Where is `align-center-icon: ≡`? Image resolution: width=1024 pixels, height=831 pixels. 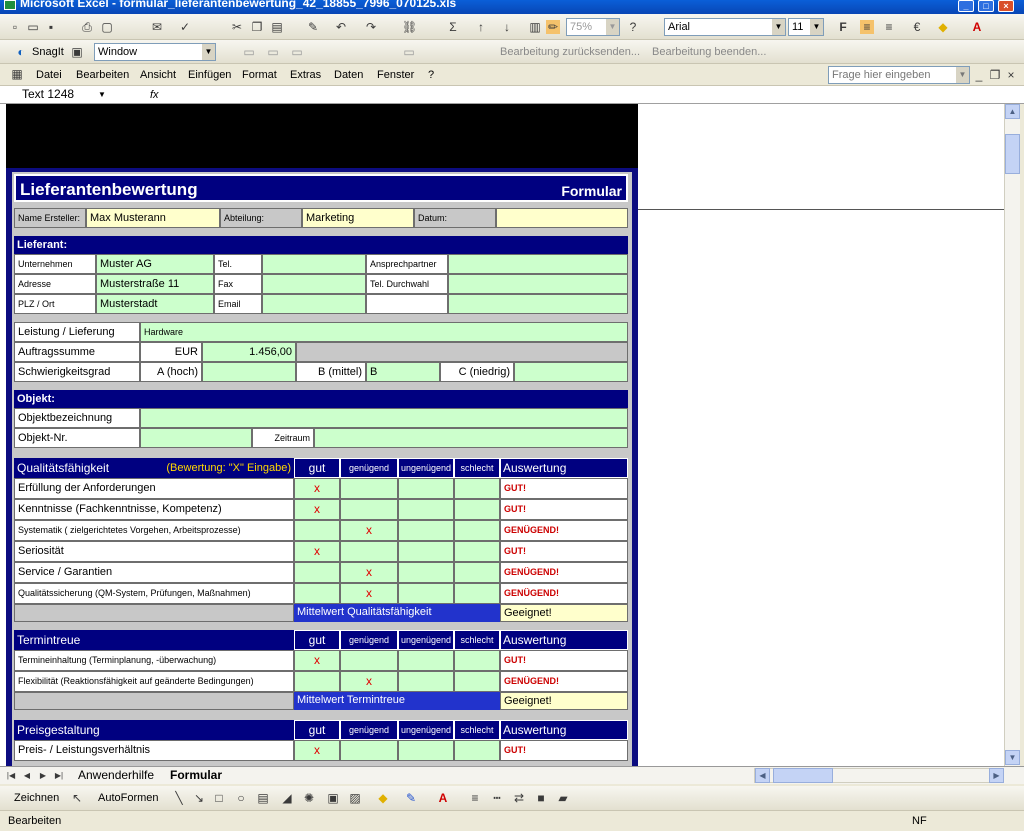 align-center-icon: ≡ is located at coordinates (889, 27).